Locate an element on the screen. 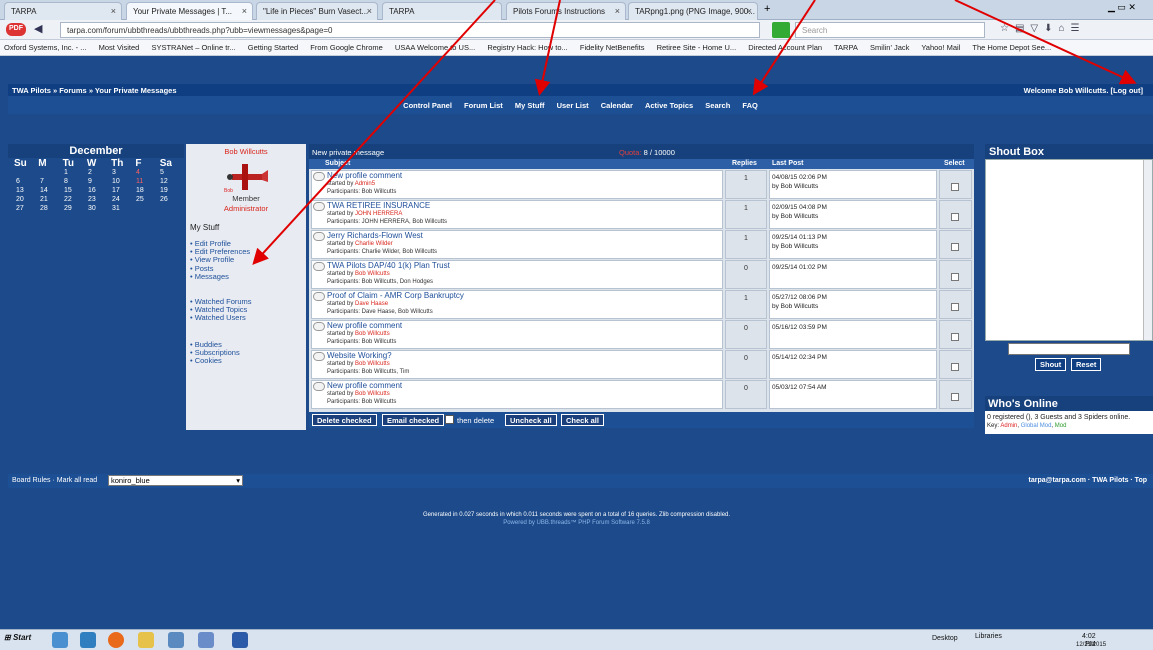 The width and height of the screenshot is (1153, 650). calendar-day: 15 is located at coordinates (76, 191).